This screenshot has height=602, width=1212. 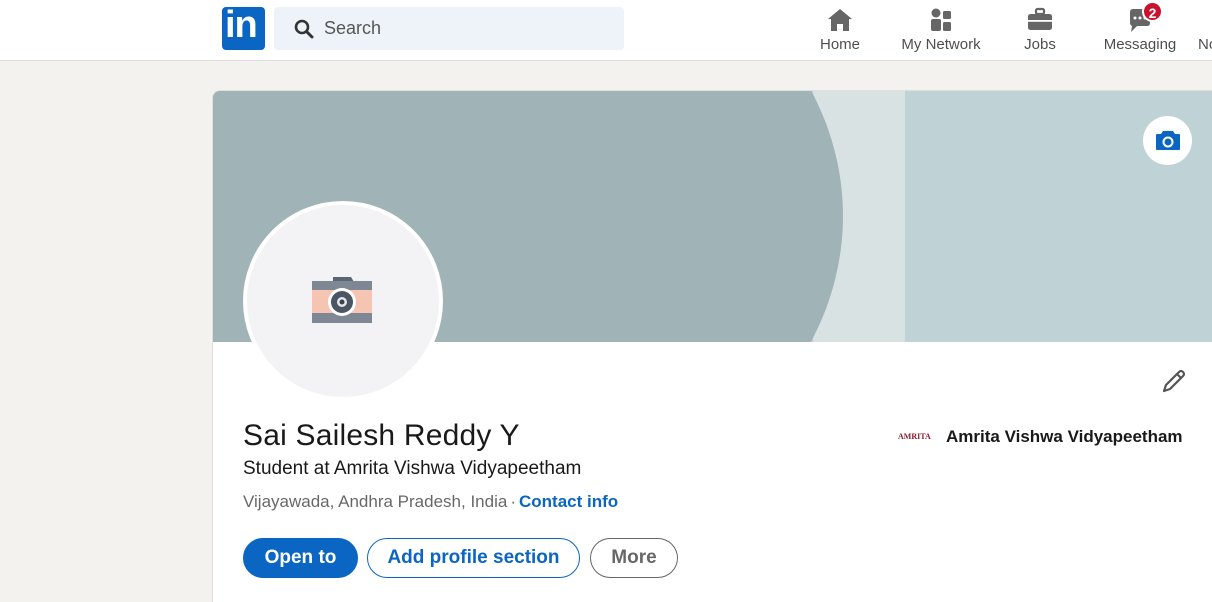 I want to click on linkedin-logo: in, so click(x=243, y=28).